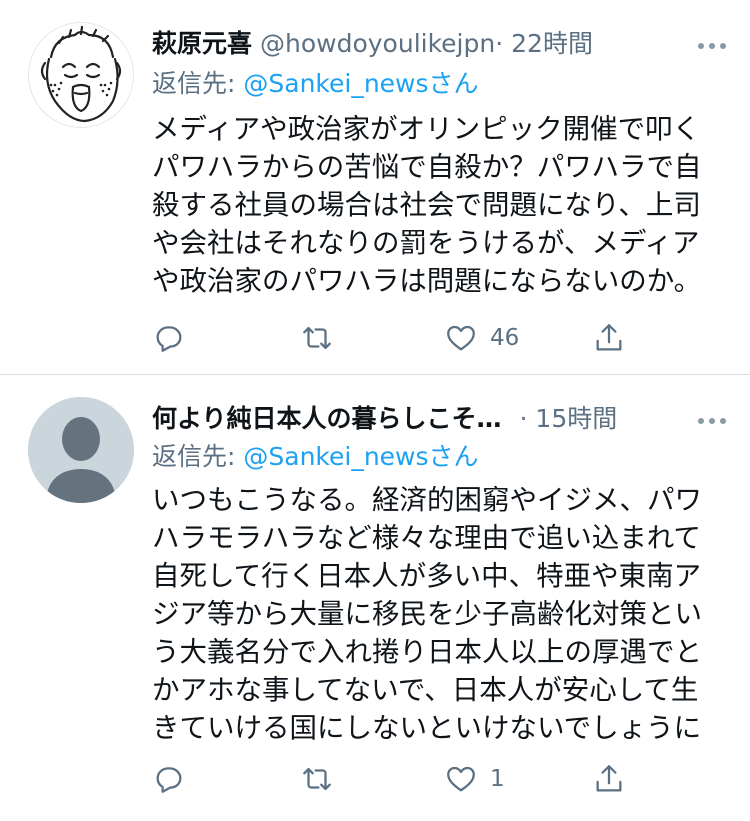 Image resolution: width=750 pixels, height=821 pixels. What do you see at coordinates (426, 538) in the screenshot?
I see `tweet-text-line: ハラモラハラなど様々な理由で追い込まれて` at bounding box center [426, 538].